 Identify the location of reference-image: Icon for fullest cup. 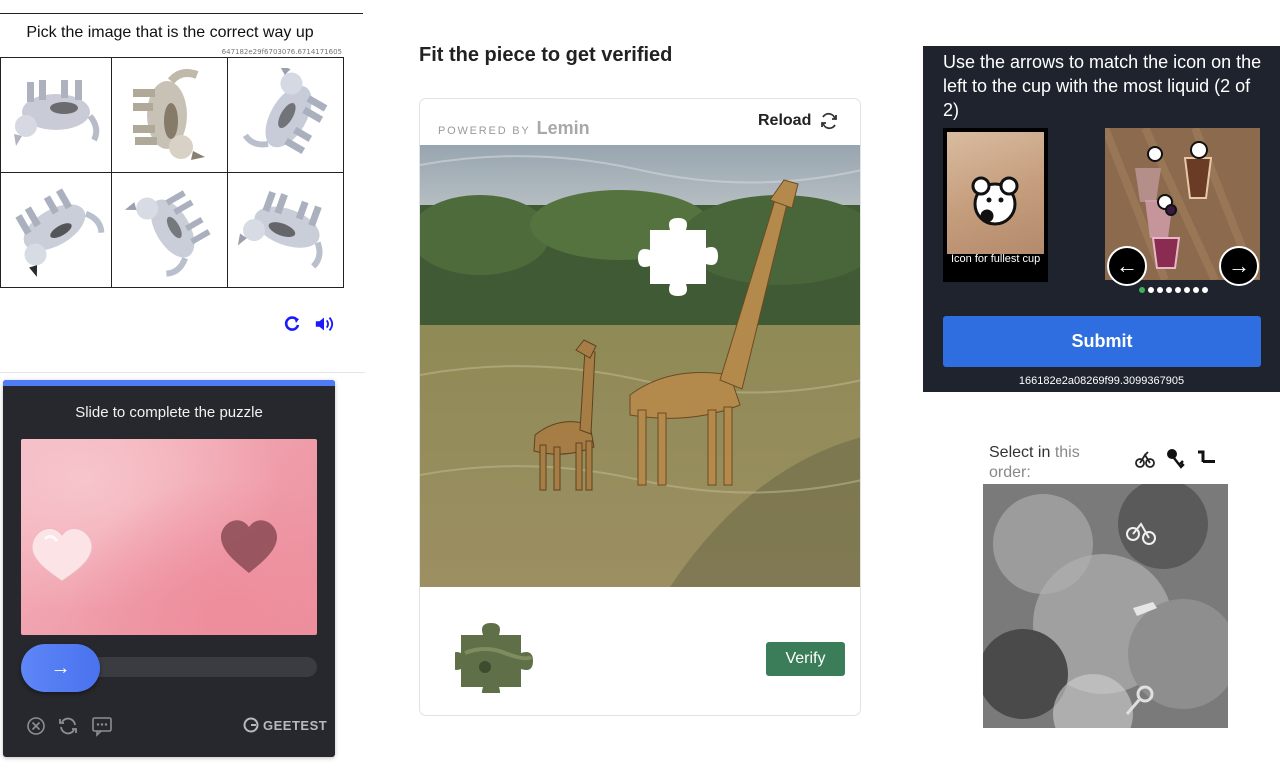
(995, 205).